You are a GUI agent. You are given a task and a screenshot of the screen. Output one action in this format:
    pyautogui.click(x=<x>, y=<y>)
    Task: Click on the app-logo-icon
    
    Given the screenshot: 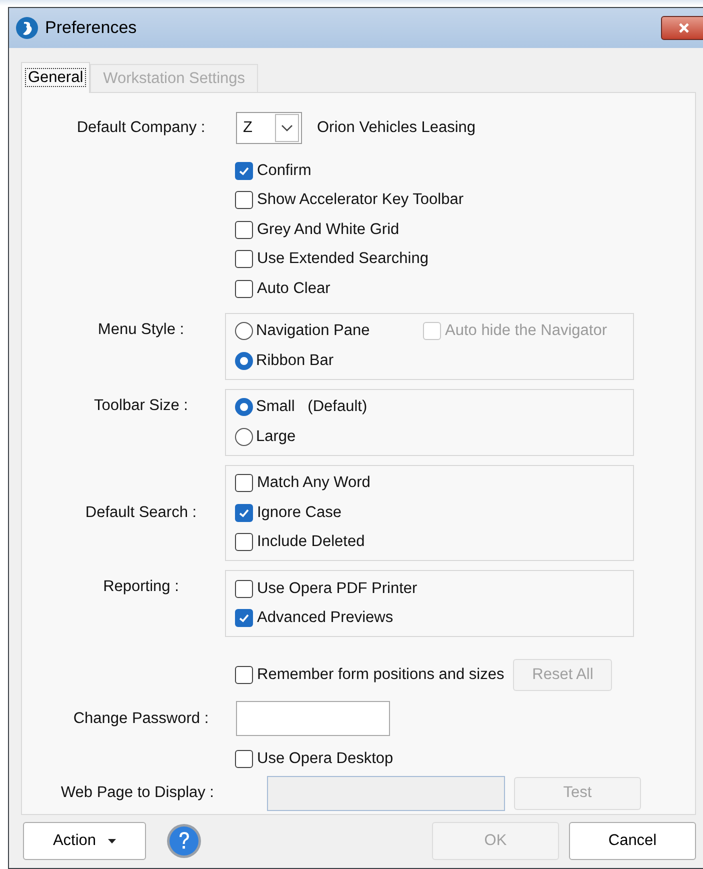 What is the action you would take?
    pyautogui.click(x=27, y=28)
    